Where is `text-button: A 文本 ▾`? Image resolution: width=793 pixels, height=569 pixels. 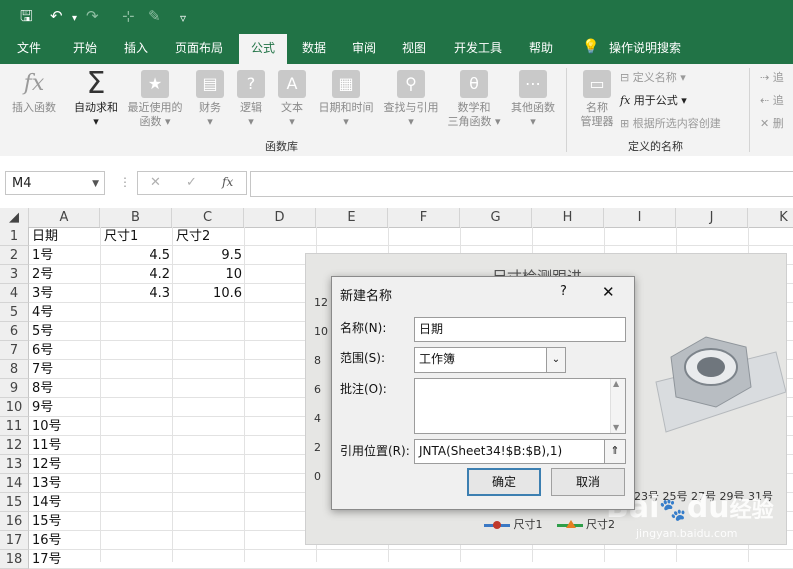 text-button: A 文本 ▾ is located at coordinates (292, 98).